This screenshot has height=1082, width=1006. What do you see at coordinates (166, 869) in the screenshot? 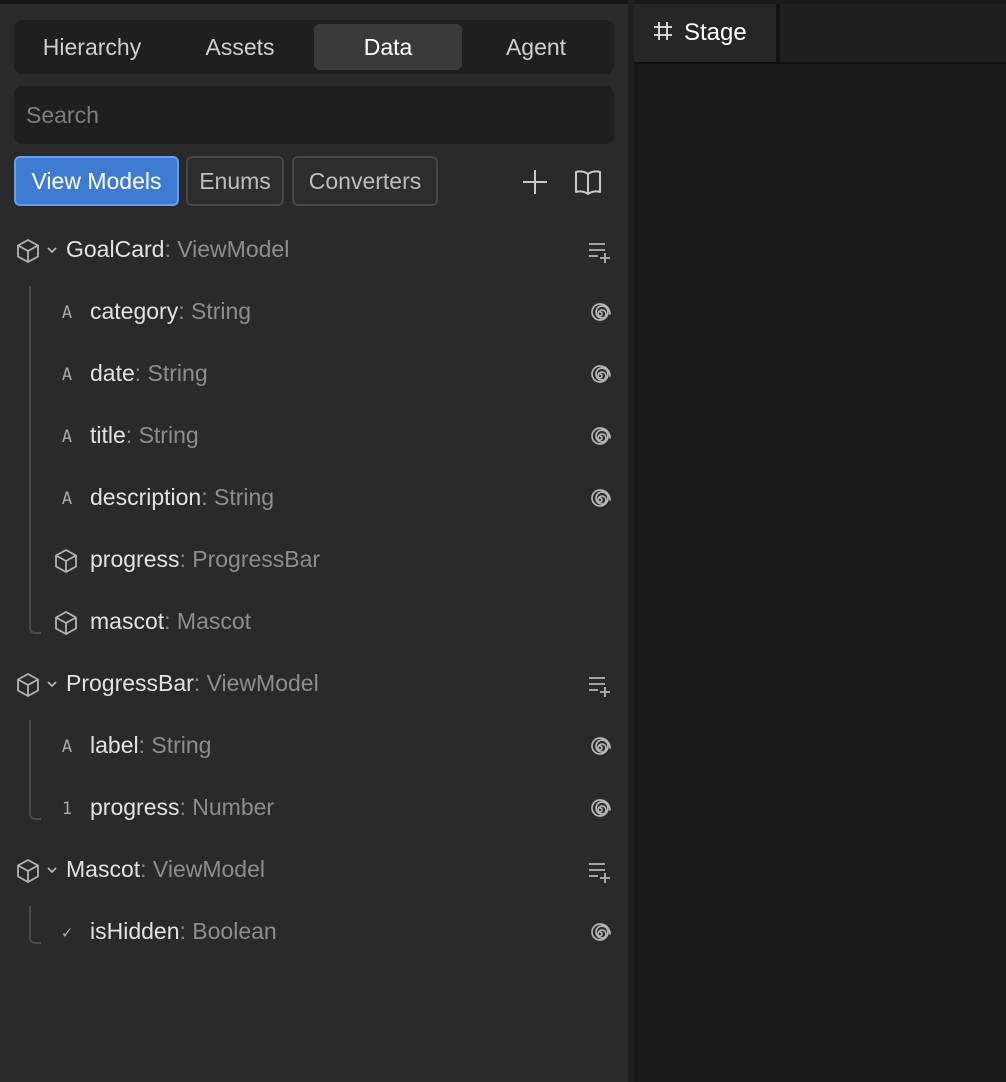
I see `viewmodel-name: Mascot: ViewModel` at bounding box center [166, 869].